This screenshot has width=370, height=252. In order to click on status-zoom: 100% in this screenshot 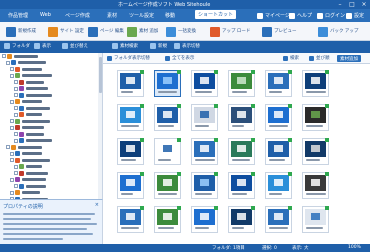, I will do `click(354, 247)`.